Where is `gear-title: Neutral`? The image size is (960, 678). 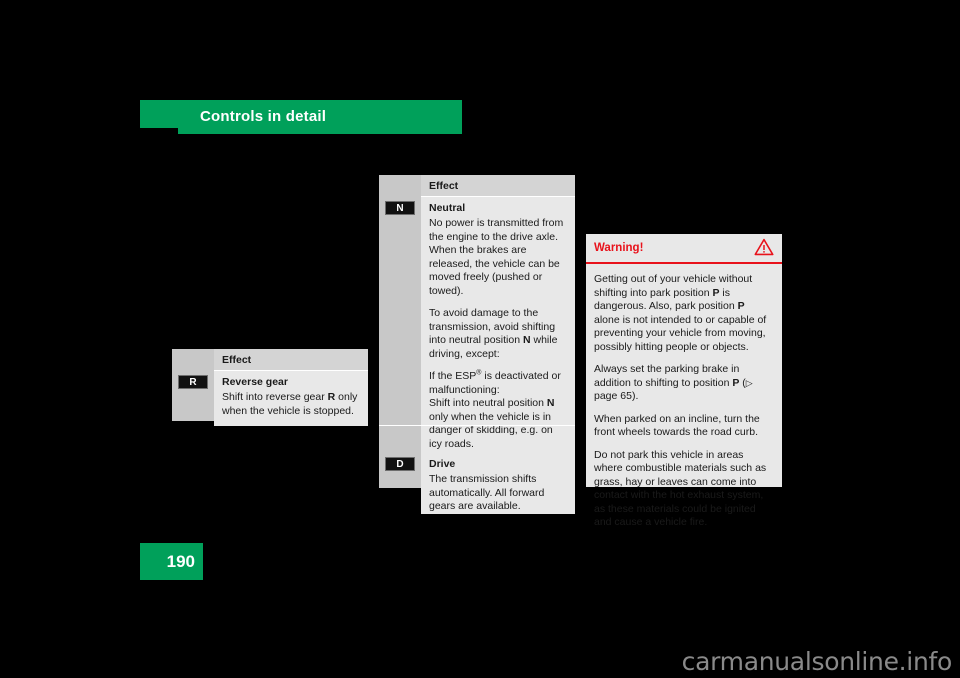
gear-title: Neutral is located at coordinates (447, 208).